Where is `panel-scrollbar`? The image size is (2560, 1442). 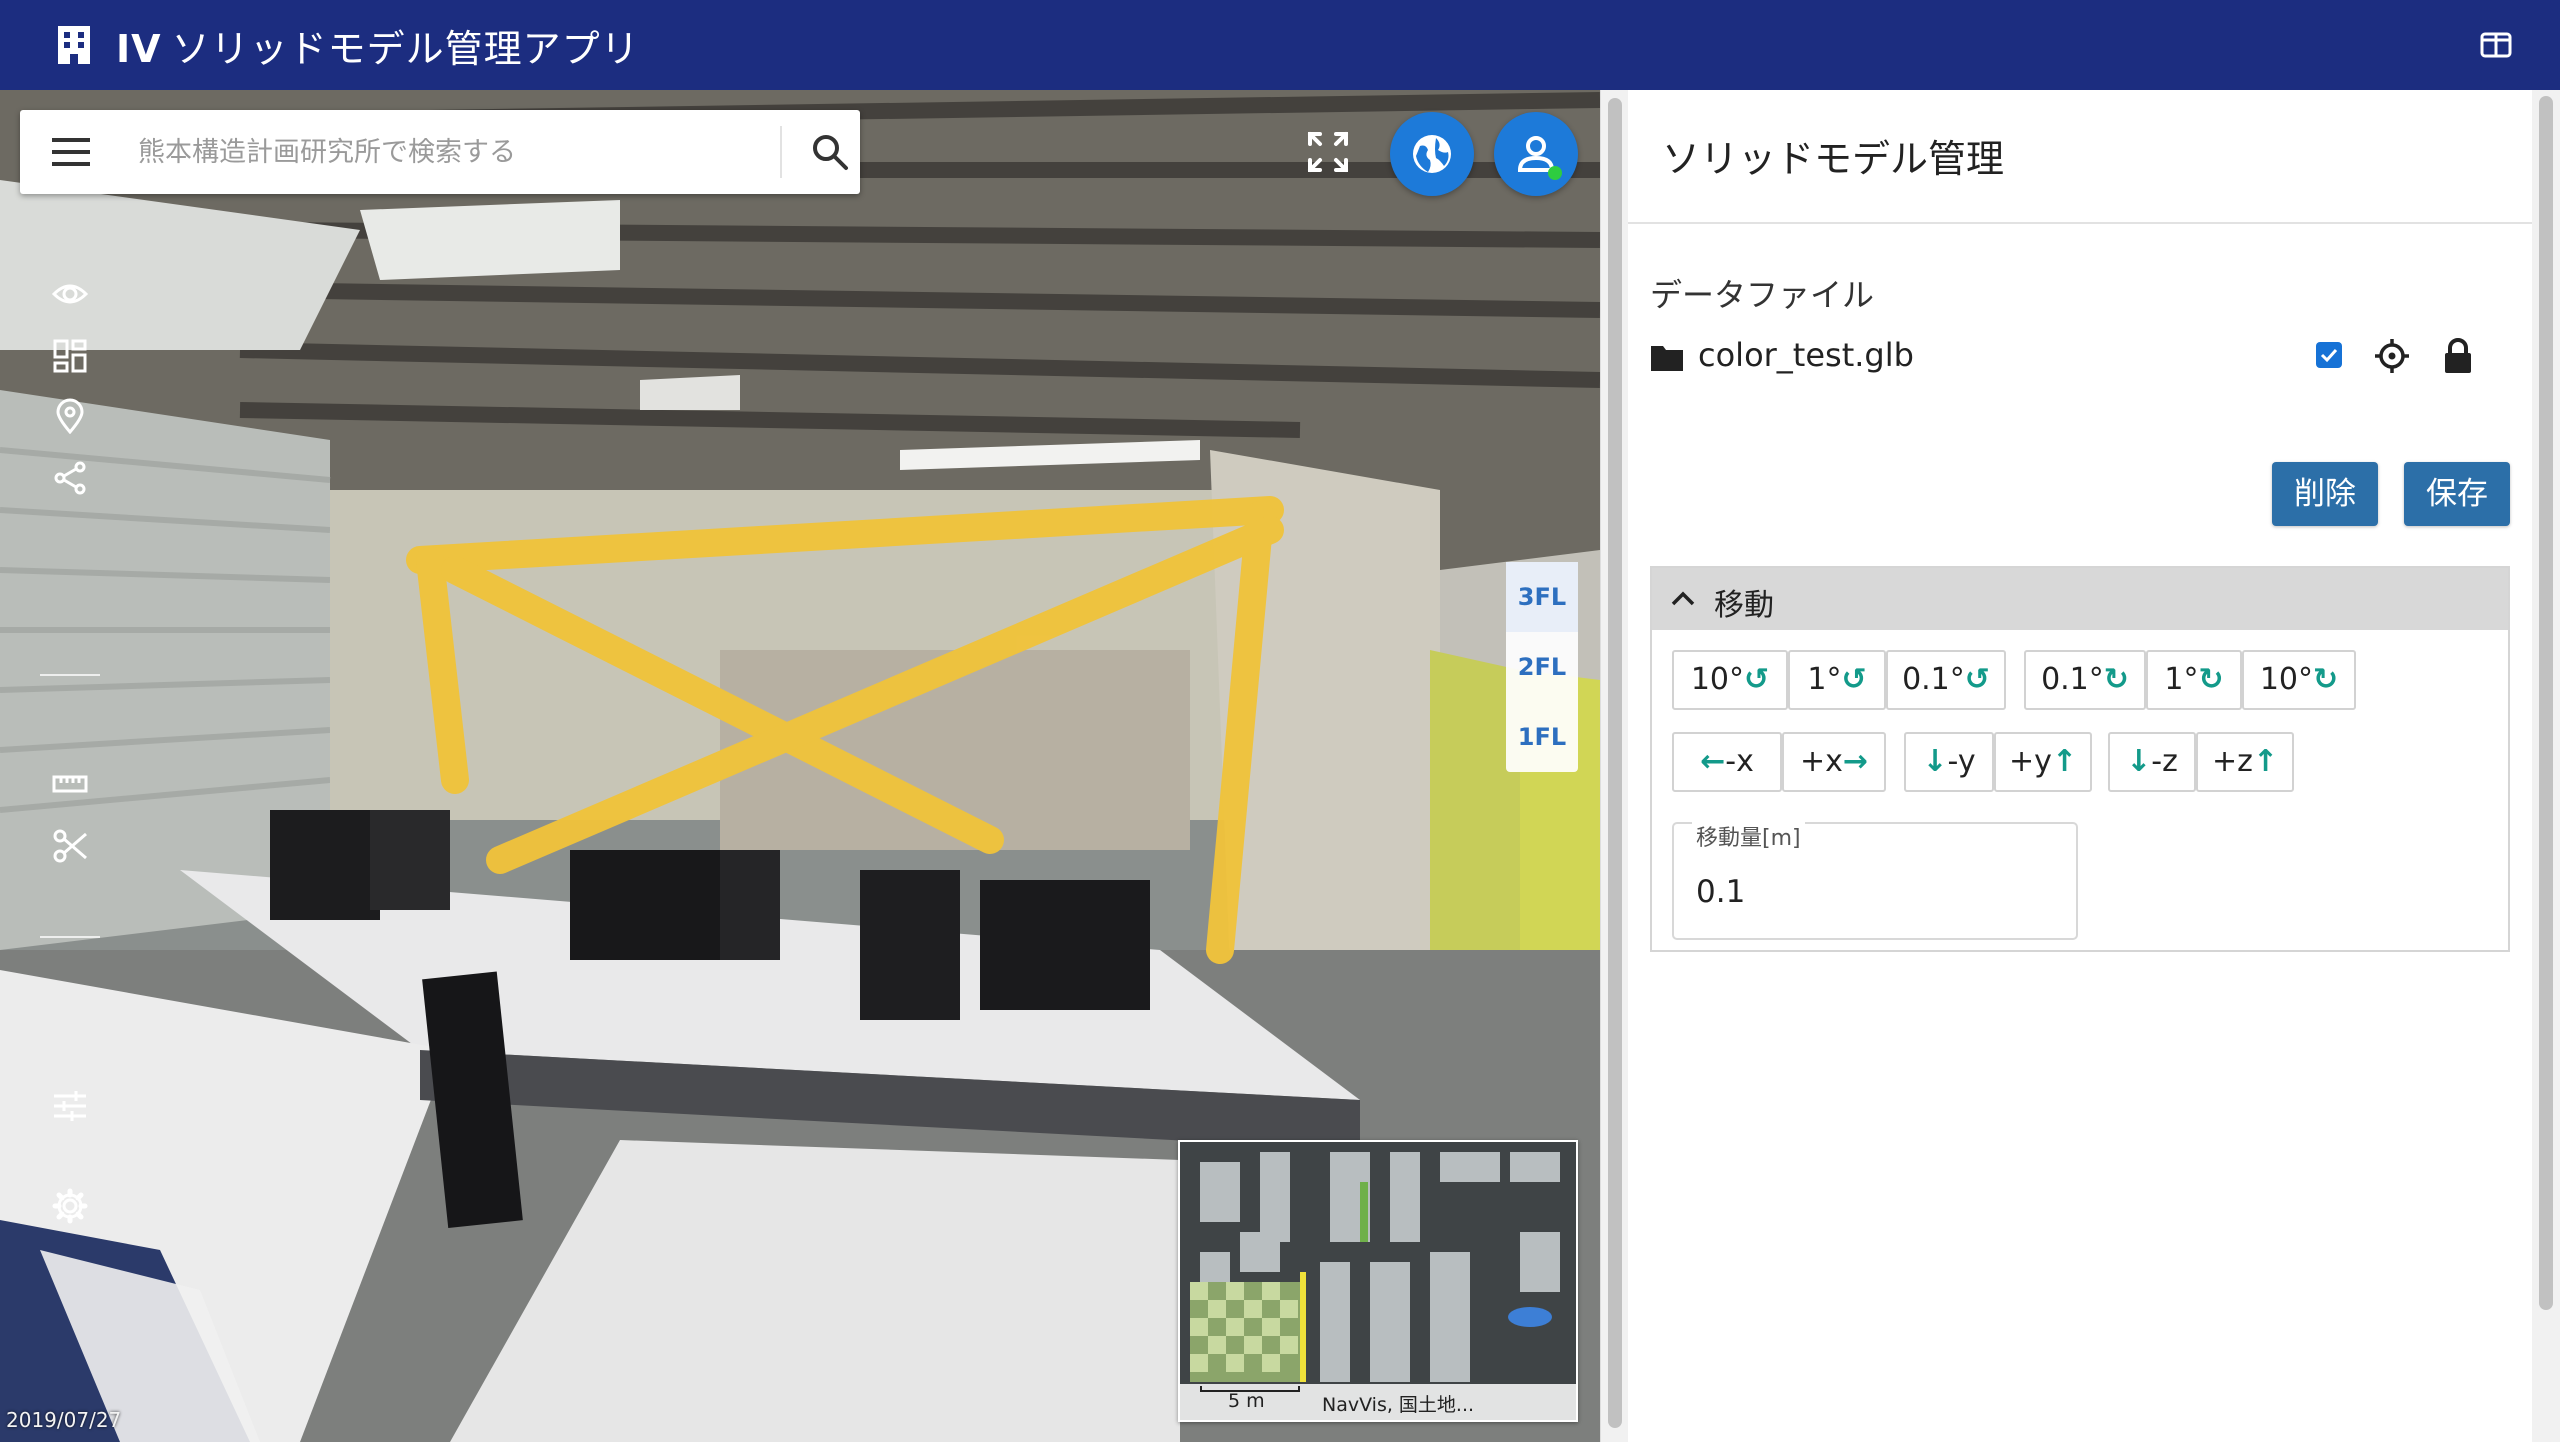
panel-scrollbar is located at coordinates (2546, 766).